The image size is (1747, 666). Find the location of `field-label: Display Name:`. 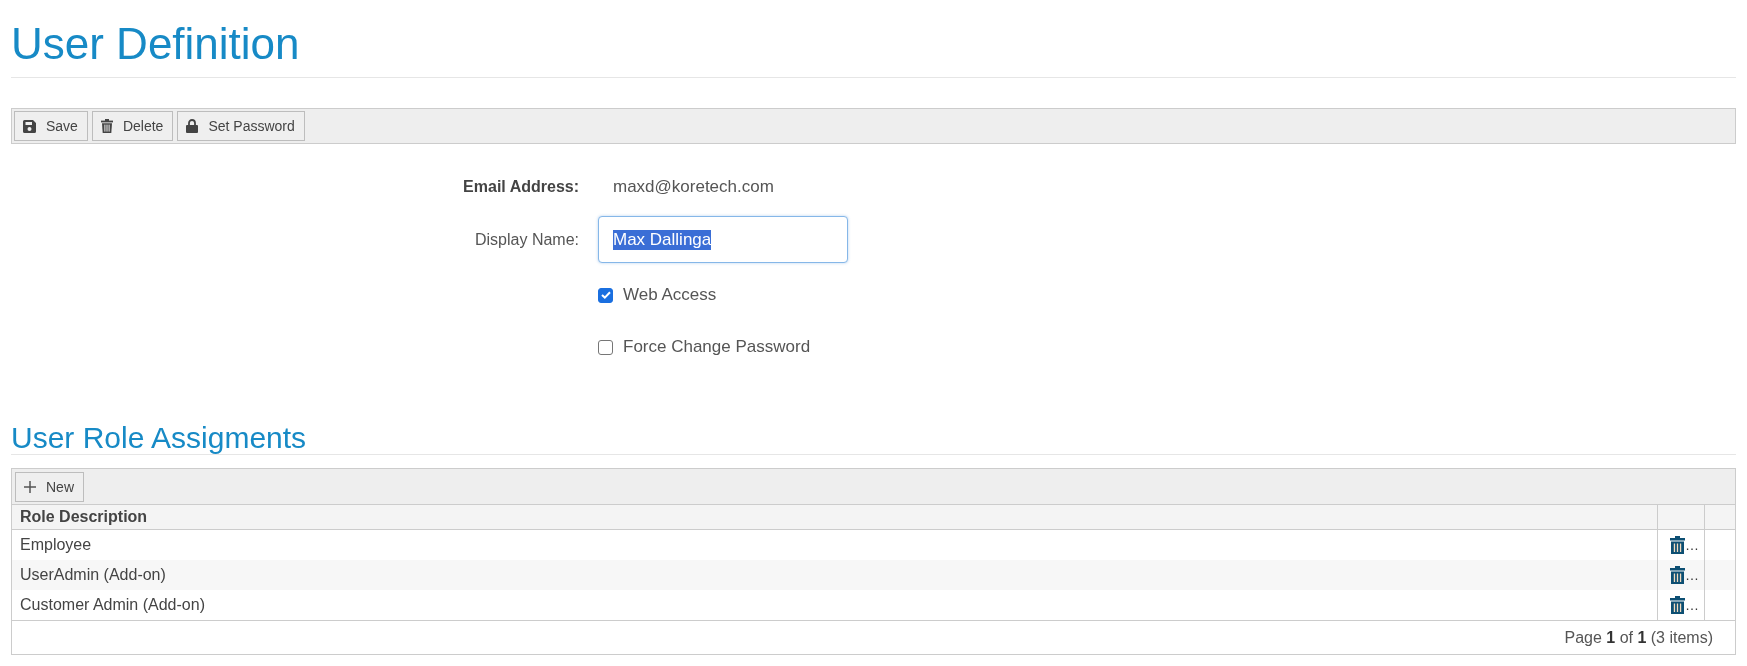

field-label: Display Name: is located at coordinates (526, 239).